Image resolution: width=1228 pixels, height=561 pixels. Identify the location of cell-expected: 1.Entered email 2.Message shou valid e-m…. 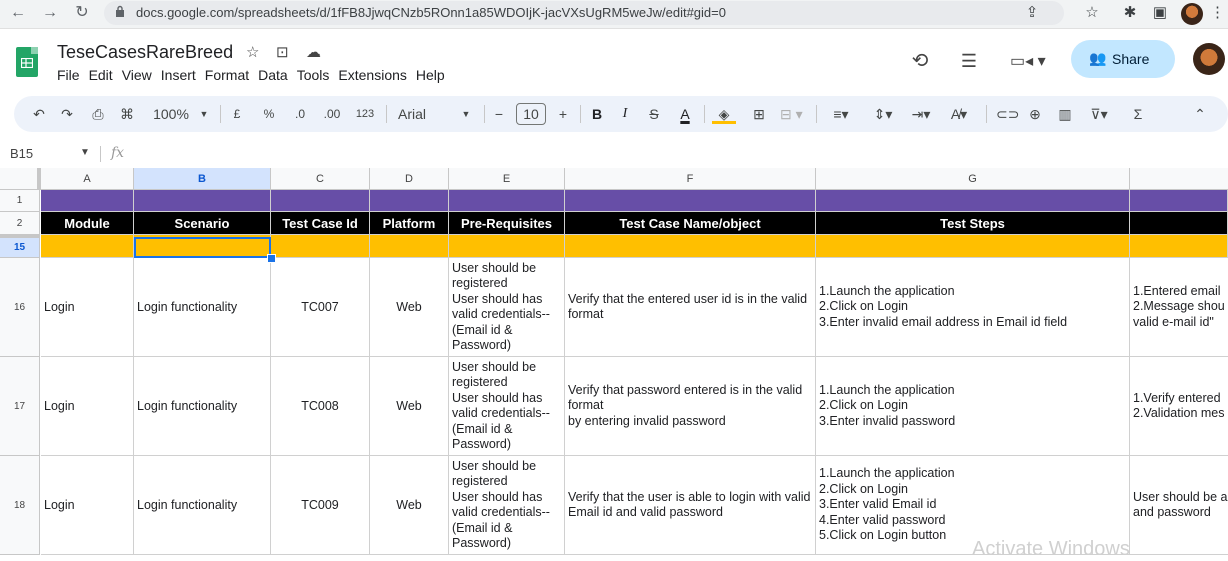
(1179, 307).